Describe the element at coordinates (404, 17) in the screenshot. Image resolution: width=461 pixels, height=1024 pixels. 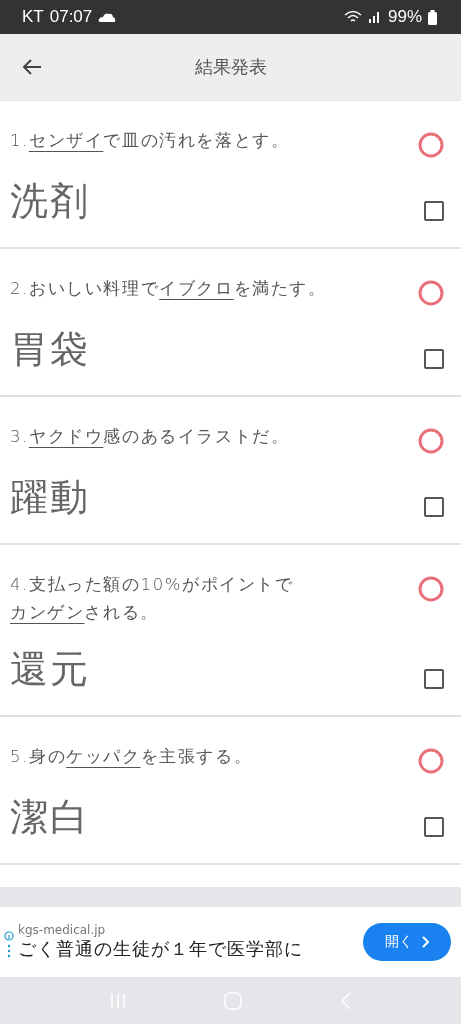
I see `battery-level: 99%` at that location.